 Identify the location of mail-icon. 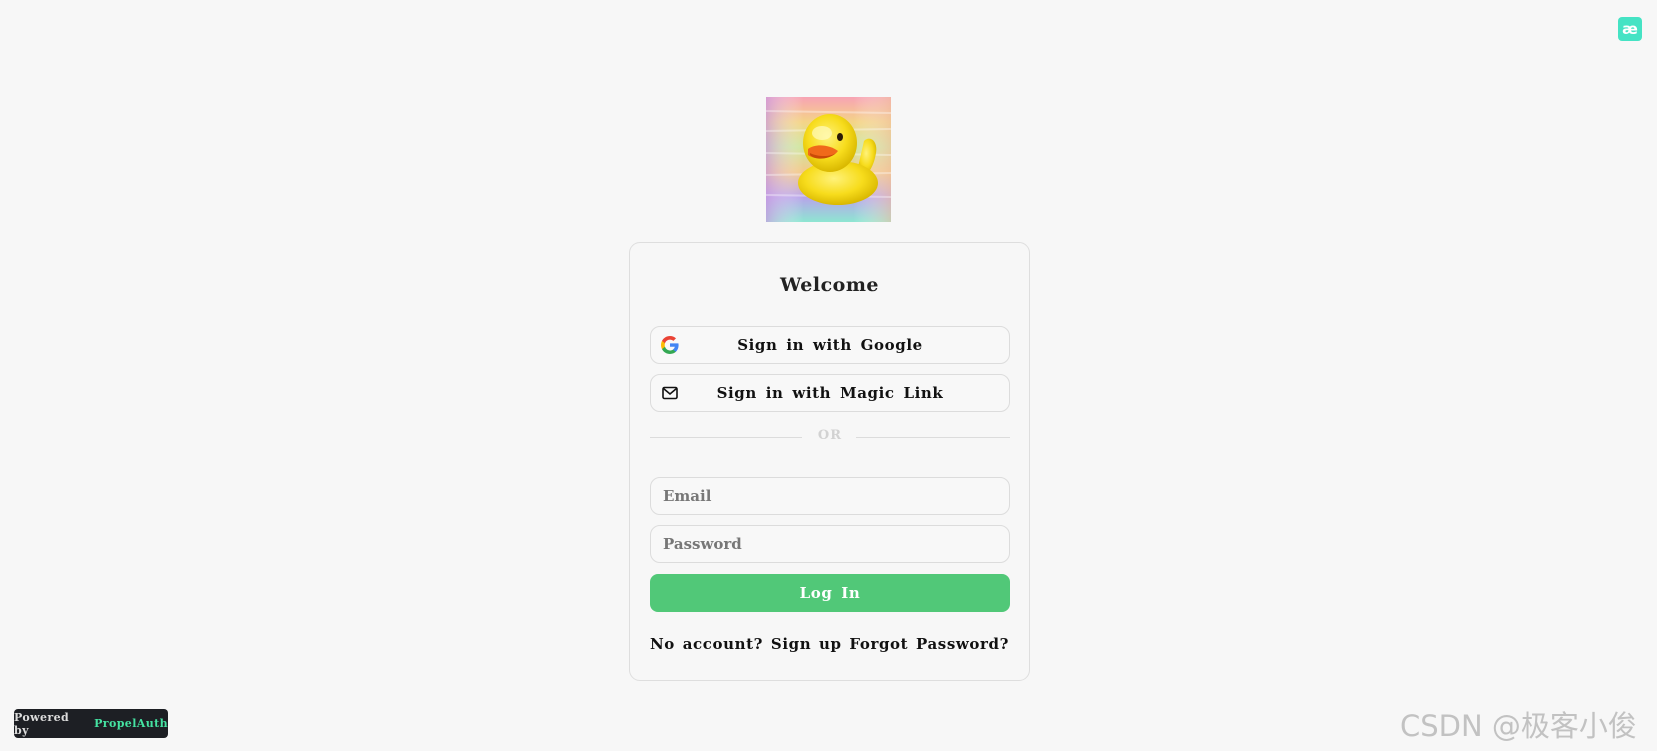
(670, 393).